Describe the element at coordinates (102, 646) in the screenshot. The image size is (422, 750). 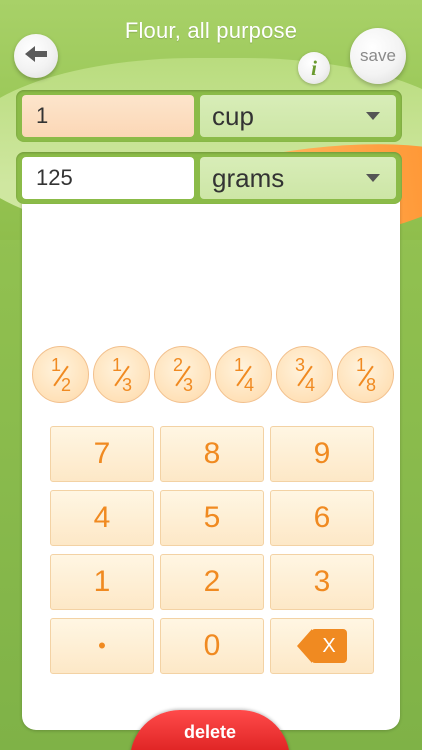
I see `key-decimal: •` at that location.